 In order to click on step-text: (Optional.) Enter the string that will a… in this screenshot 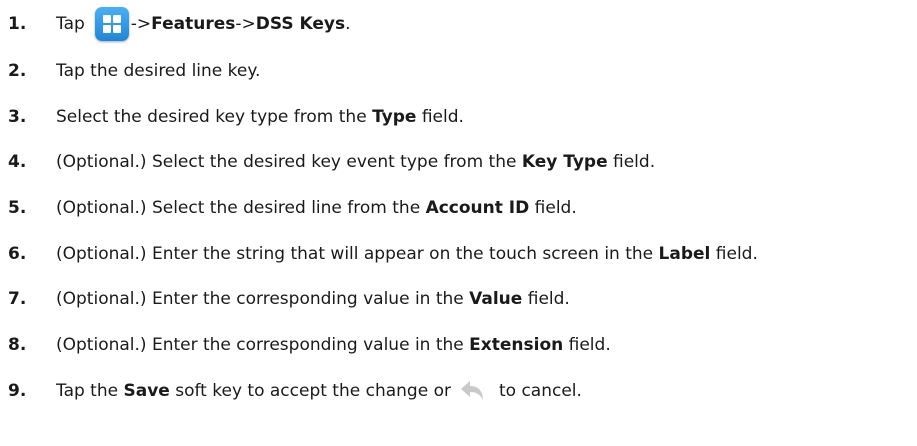, I will do `click(357, 254)`.